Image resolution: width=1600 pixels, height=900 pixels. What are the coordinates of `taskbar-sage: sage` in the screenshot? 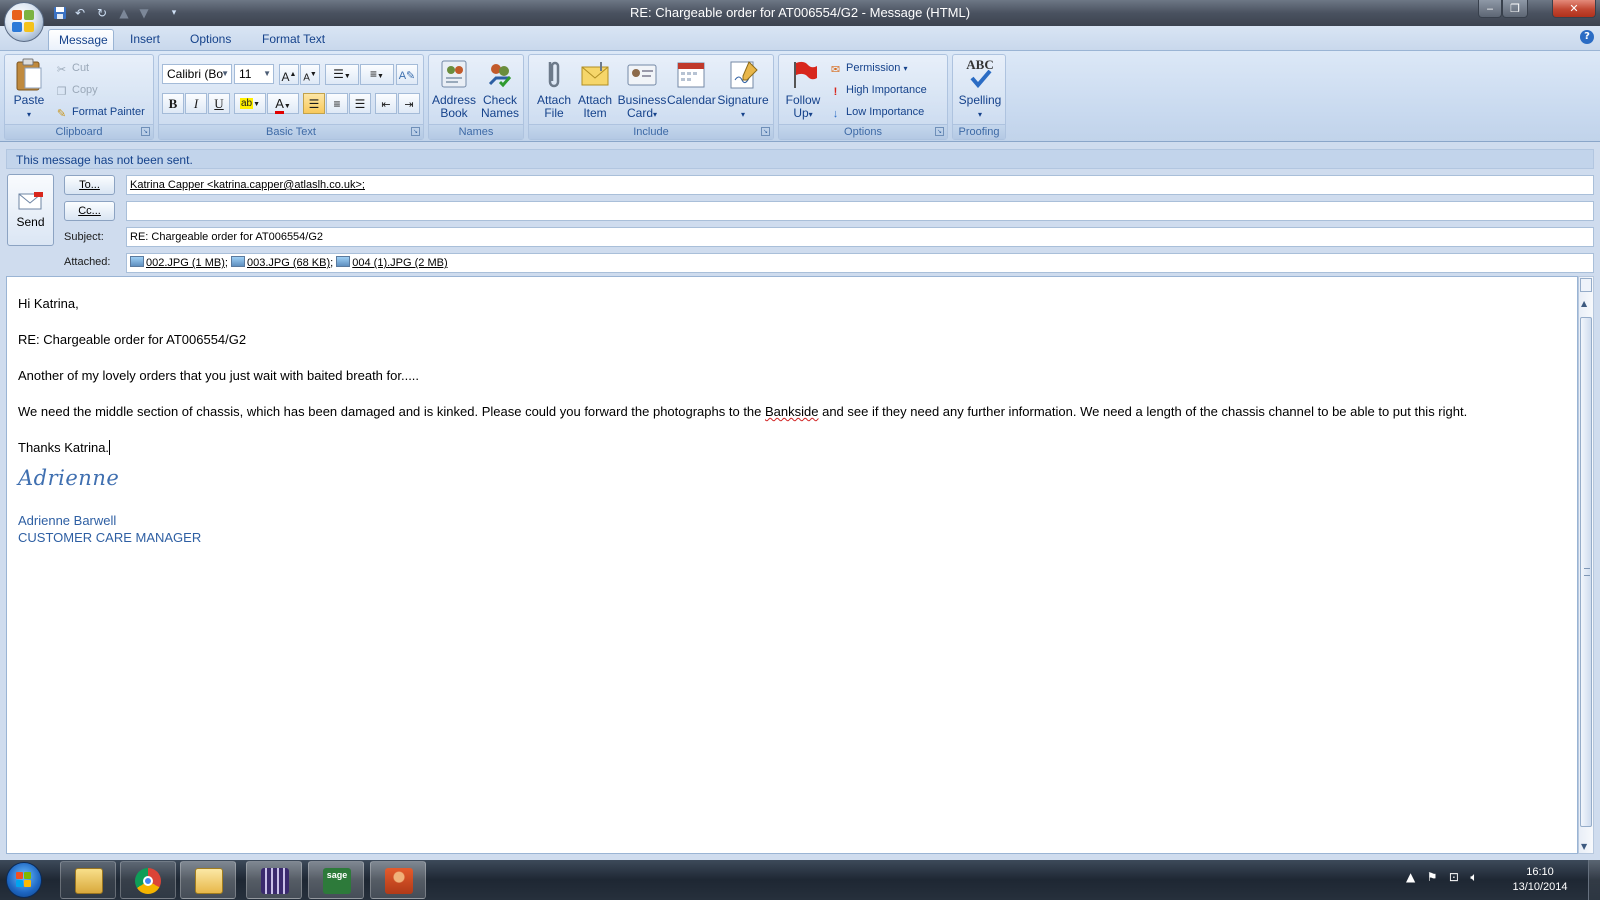 It's located at (336, 880).